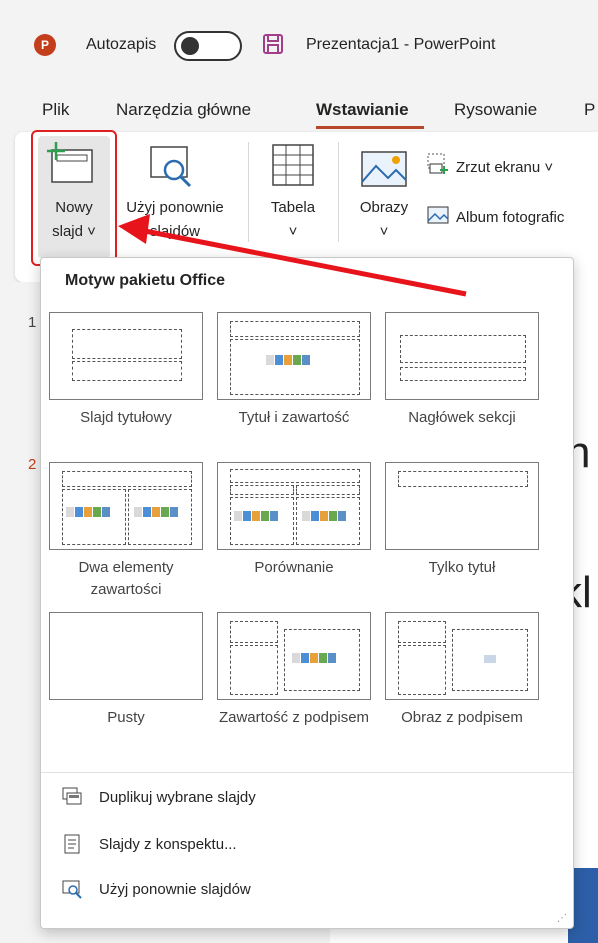  Describe the element at coordinates (55, 110) in the screenshot. I see `tab-file: Plik` at that location.